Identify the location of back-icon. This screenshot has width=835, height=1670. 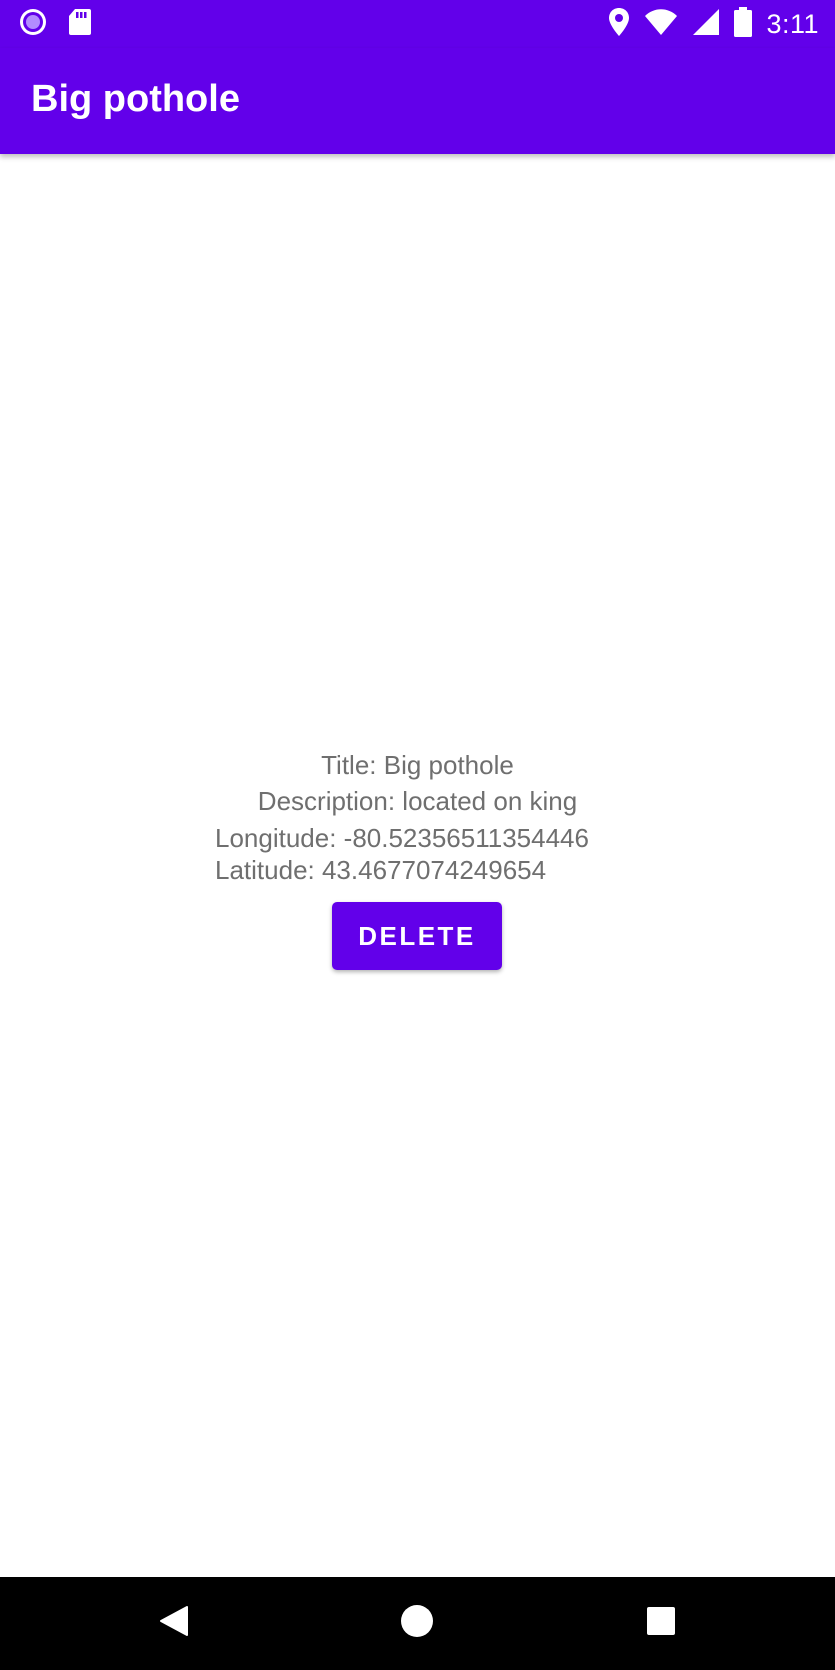
(174, 1623).